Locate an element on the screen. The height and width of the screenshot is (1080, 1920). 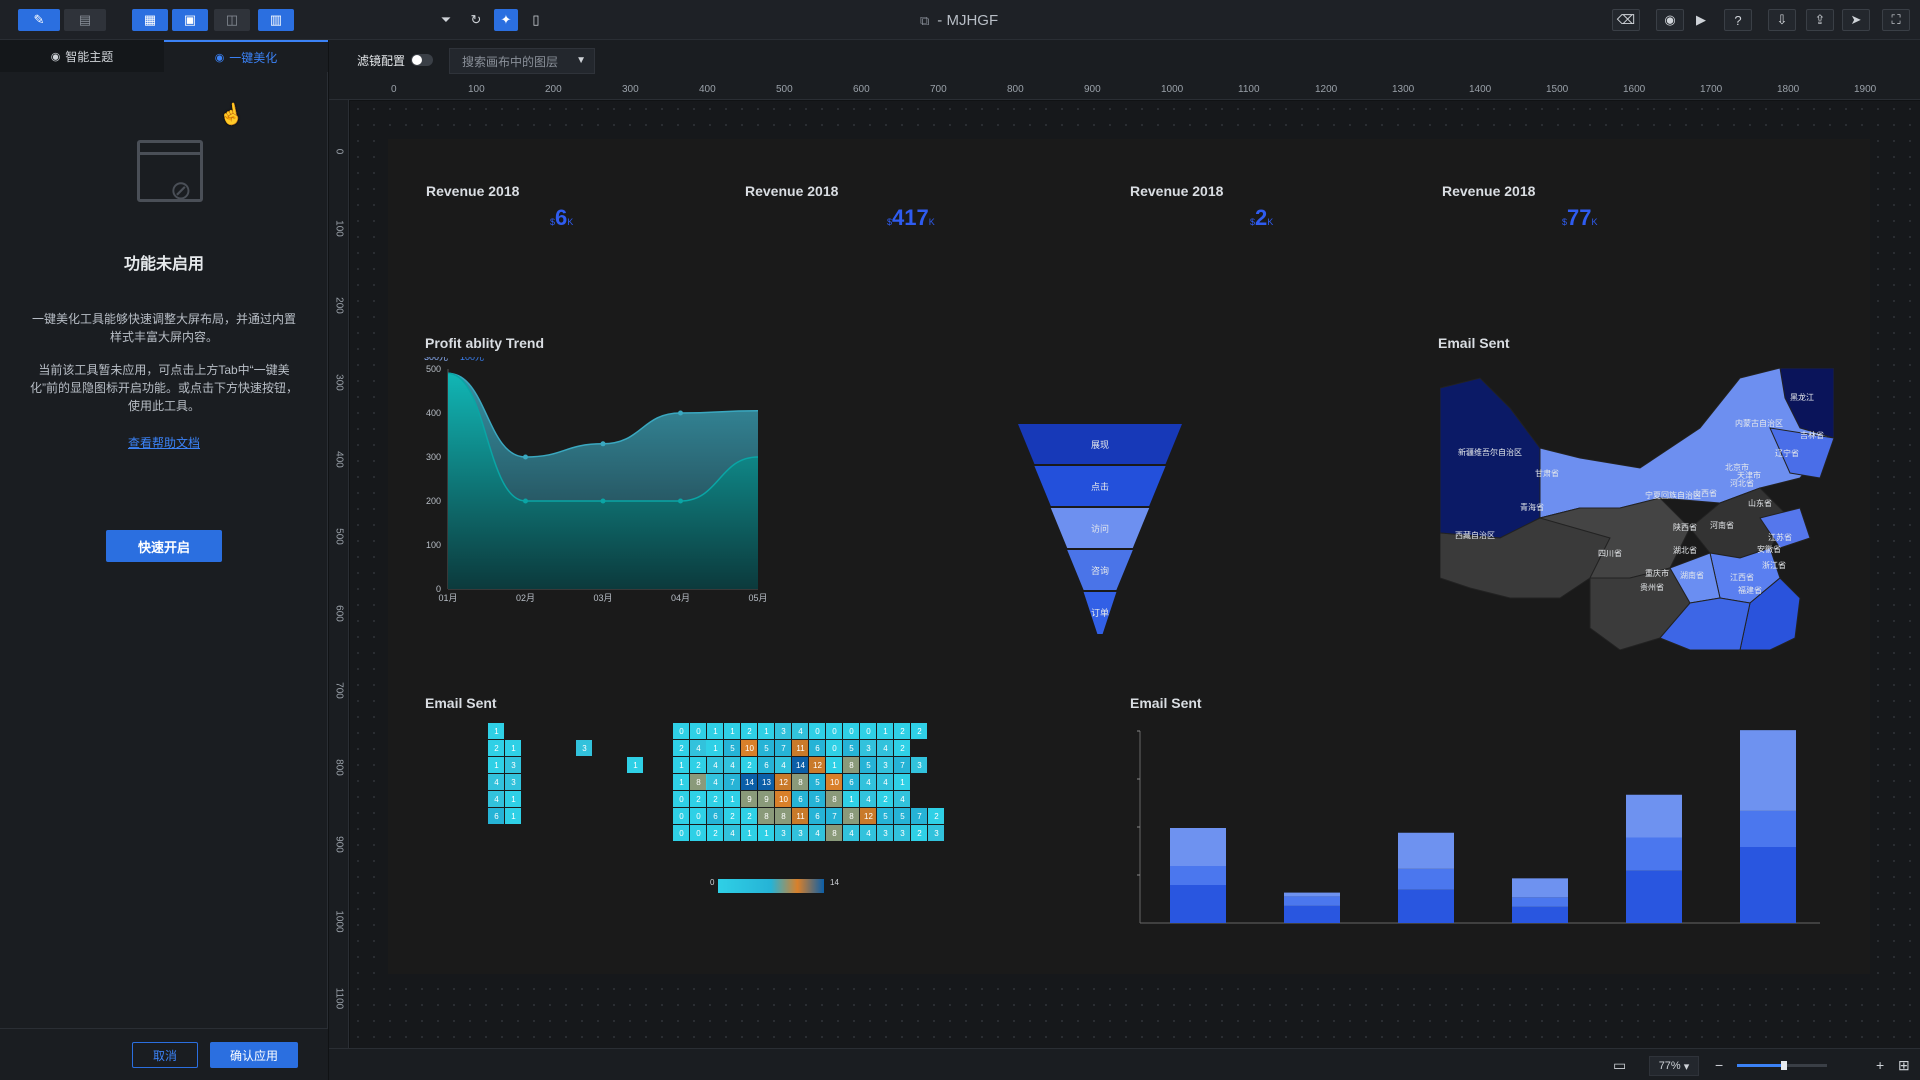
ruler-h-tick: 400 is located at coordinates (707, 89).